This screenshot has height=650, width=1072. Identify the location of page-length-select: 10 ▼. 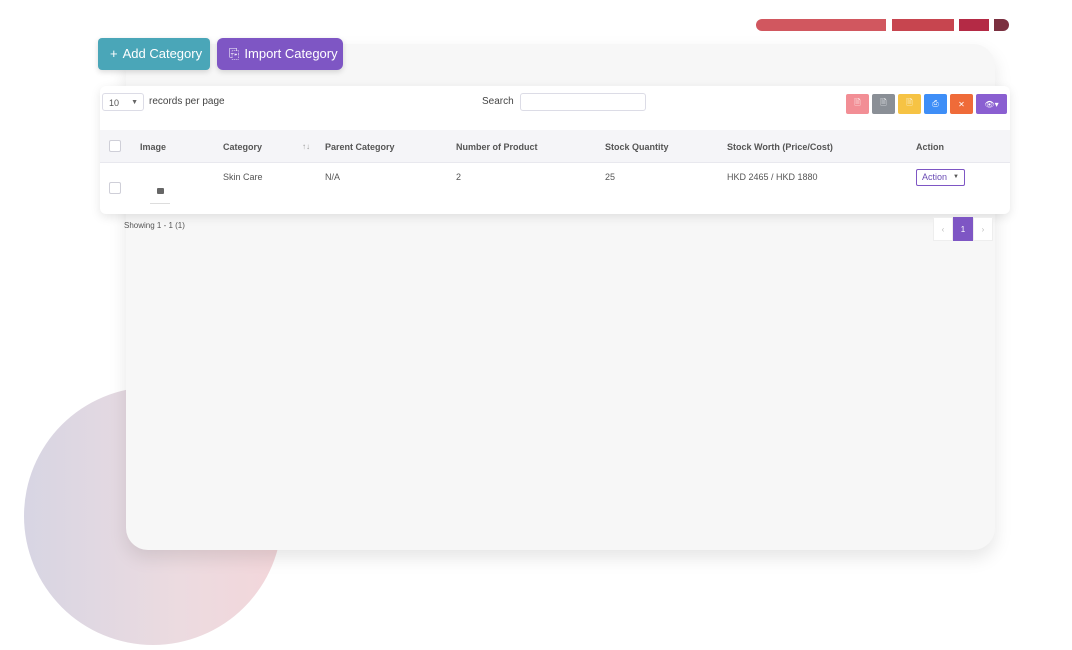
(123, 102).